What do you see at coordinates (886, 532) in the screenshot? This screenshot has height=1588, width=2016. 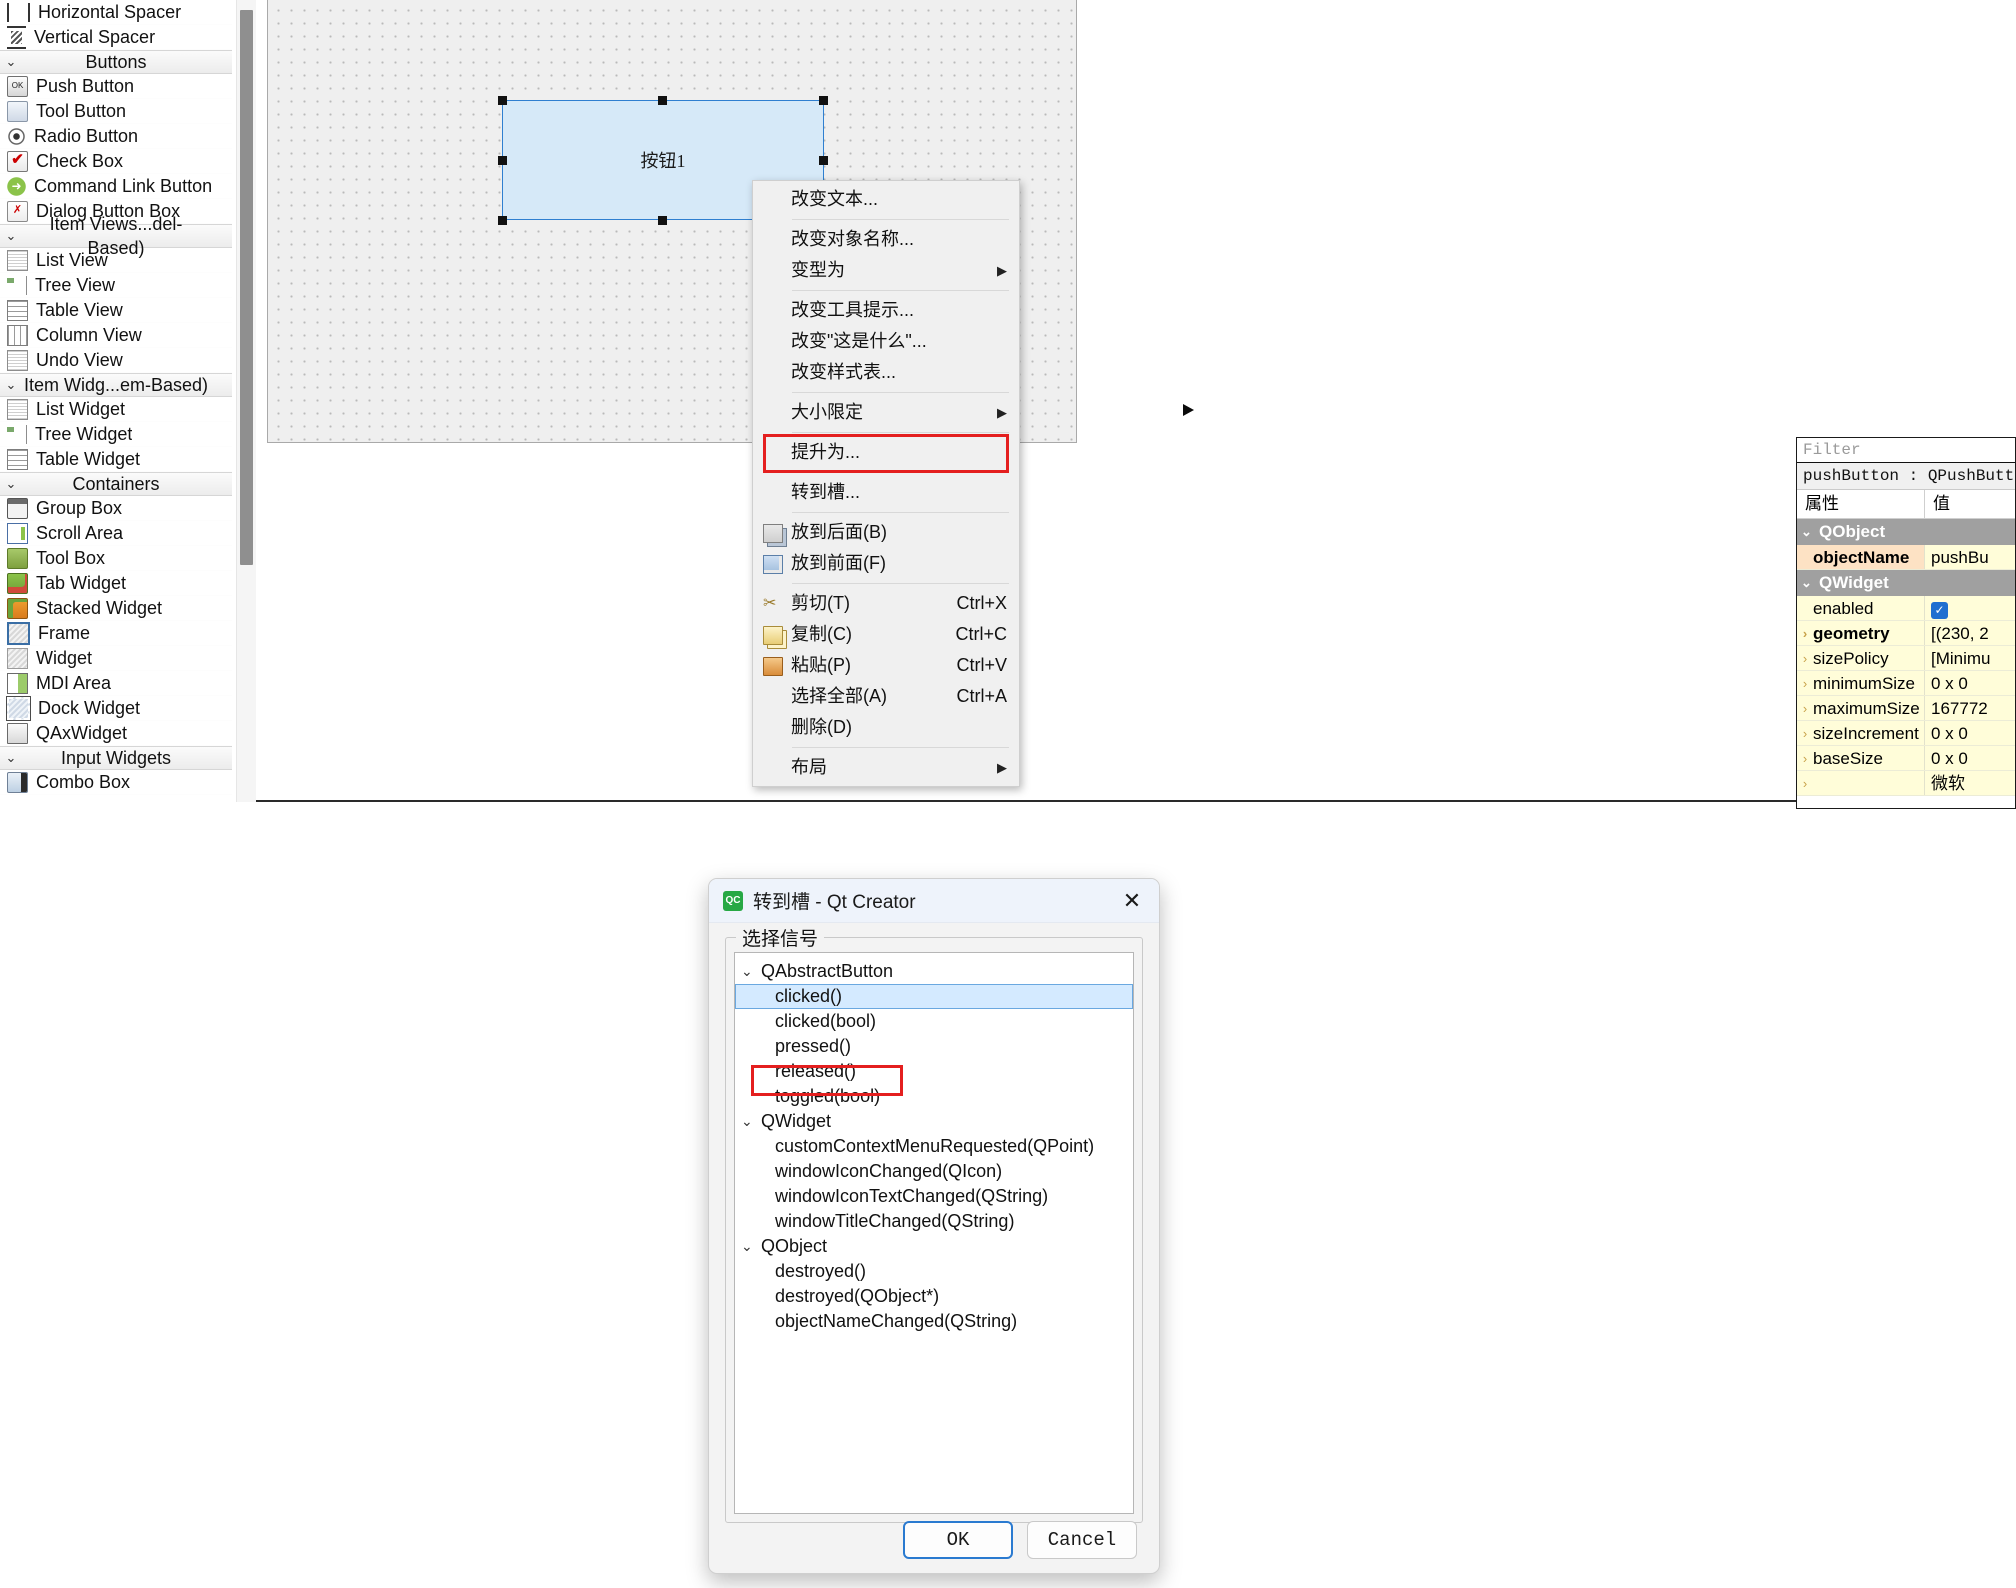 I see `context-menu-item: 放到后面(B)` at bounding box center [886, 532].